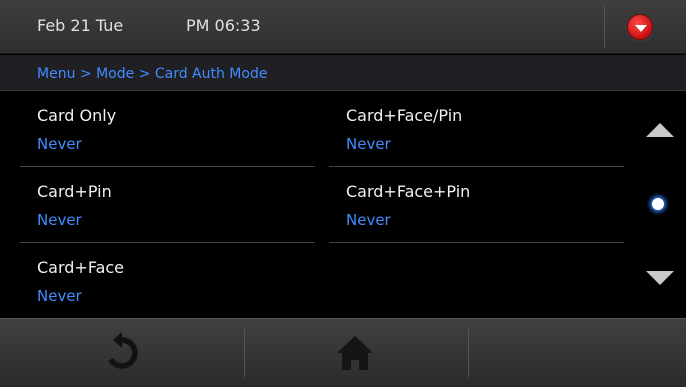  I want to click on auth-mode-card-face: Card+Face Never, so click(184, 281).